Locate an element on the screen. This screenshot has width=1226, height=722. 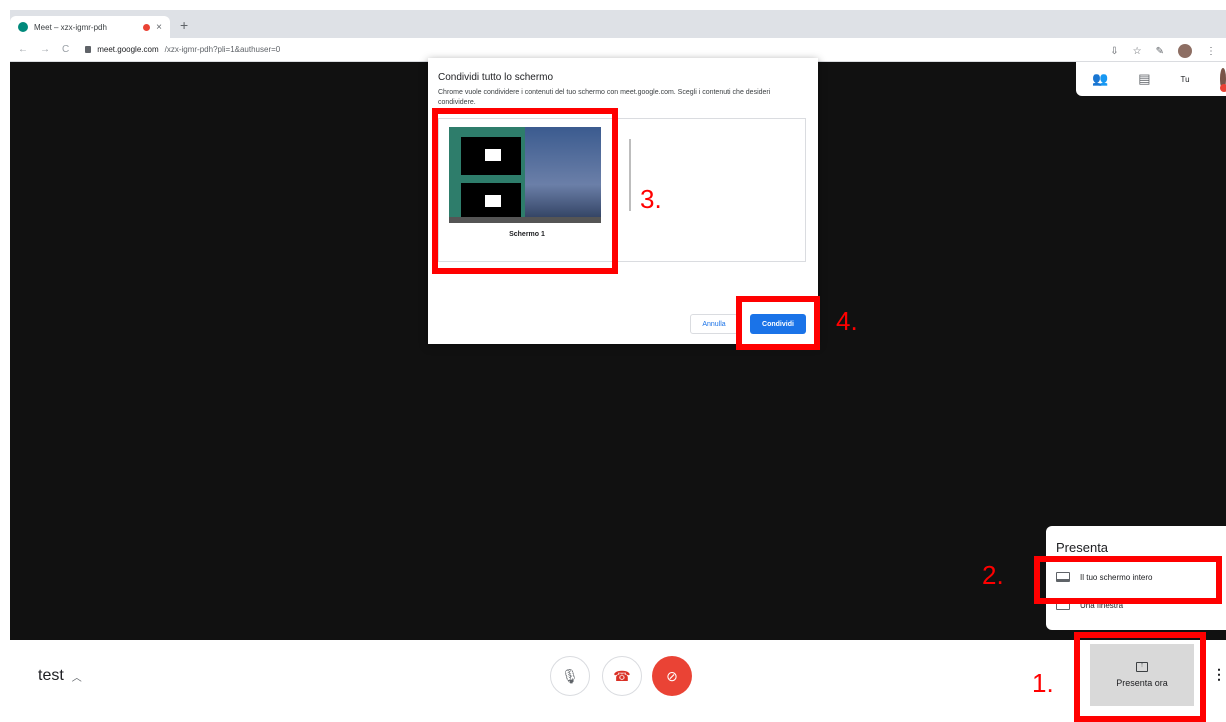
new-tab-button: + is located at coordinates (184, 25).